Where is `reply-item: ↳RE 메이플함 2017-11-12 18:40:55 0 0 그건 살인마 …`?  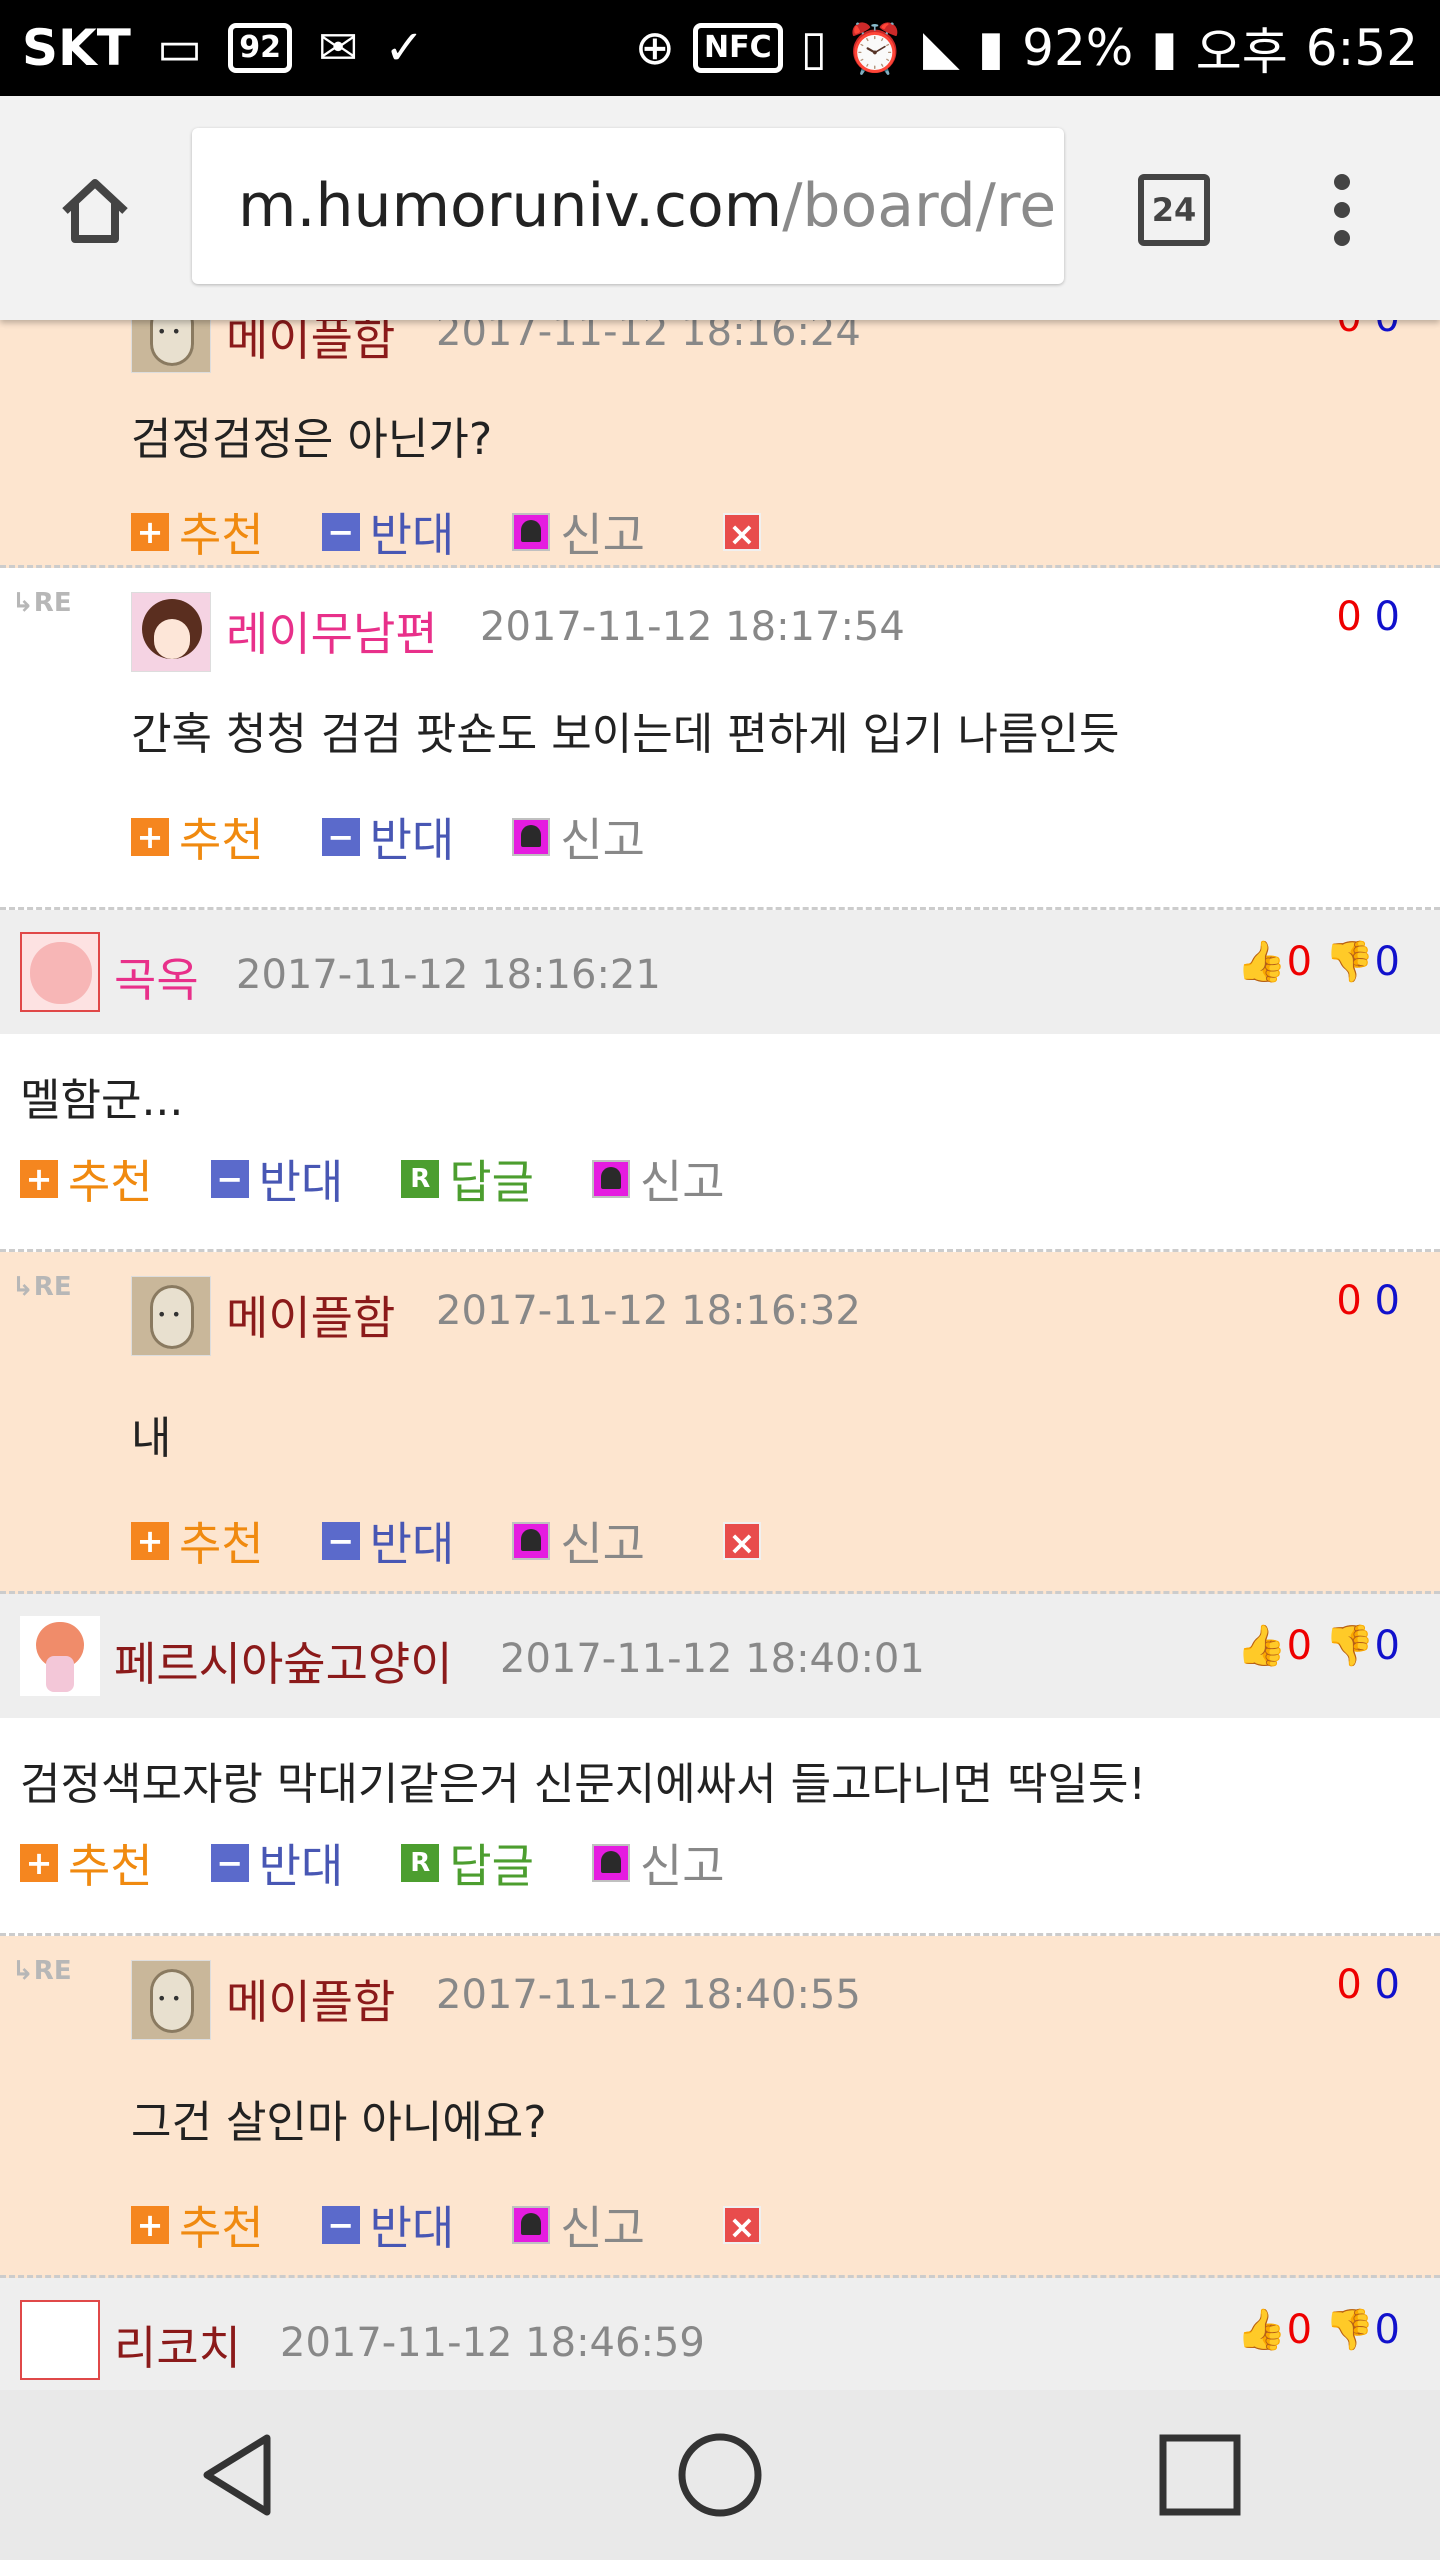 reply-item: ↳RE 메이플함 2017-11-12 18:40:55 0 0 그건 살인마 … is located at coordinates (720, 2107).